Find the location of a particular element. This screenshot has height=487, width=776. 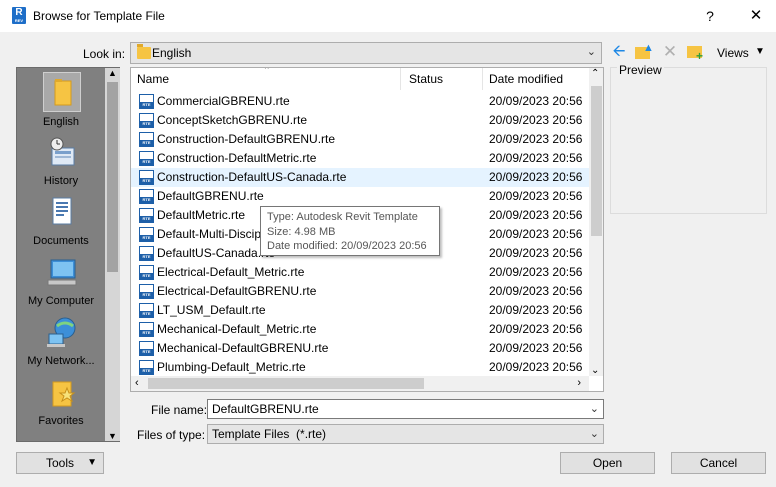

scroll-up-icon: ⌃ is located at coordinates (595, 73).